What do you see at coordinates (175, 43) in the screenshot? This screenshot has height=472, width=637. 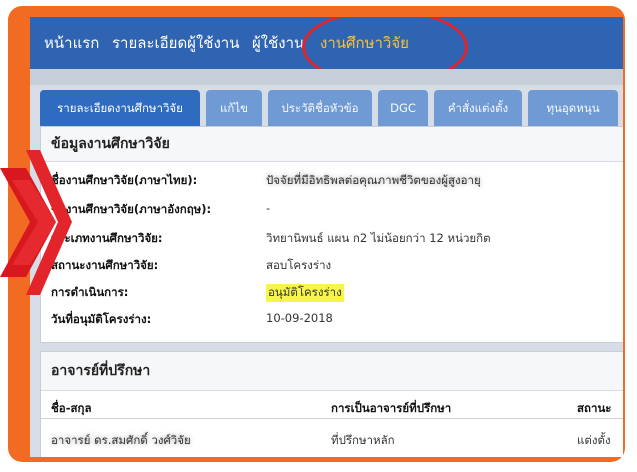 I see `nav-item-user-details: รายละเอียดผู้ใช้งาน` at bounding box center [175, 43].